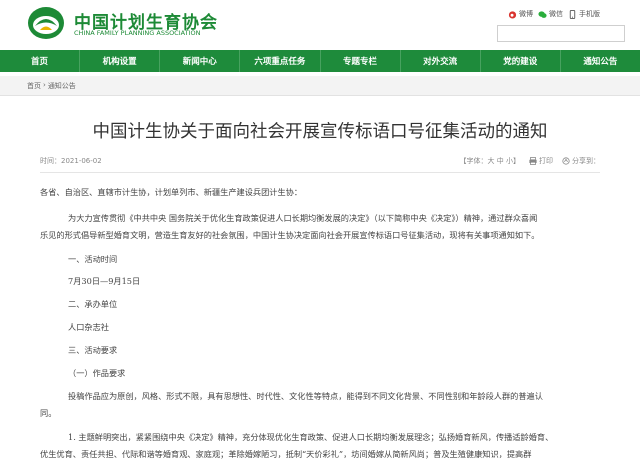  What do you see at coordinates (589, 14) in the screenshot?
I see `mobile-label: 手机版` at bounding box center [589, 14].